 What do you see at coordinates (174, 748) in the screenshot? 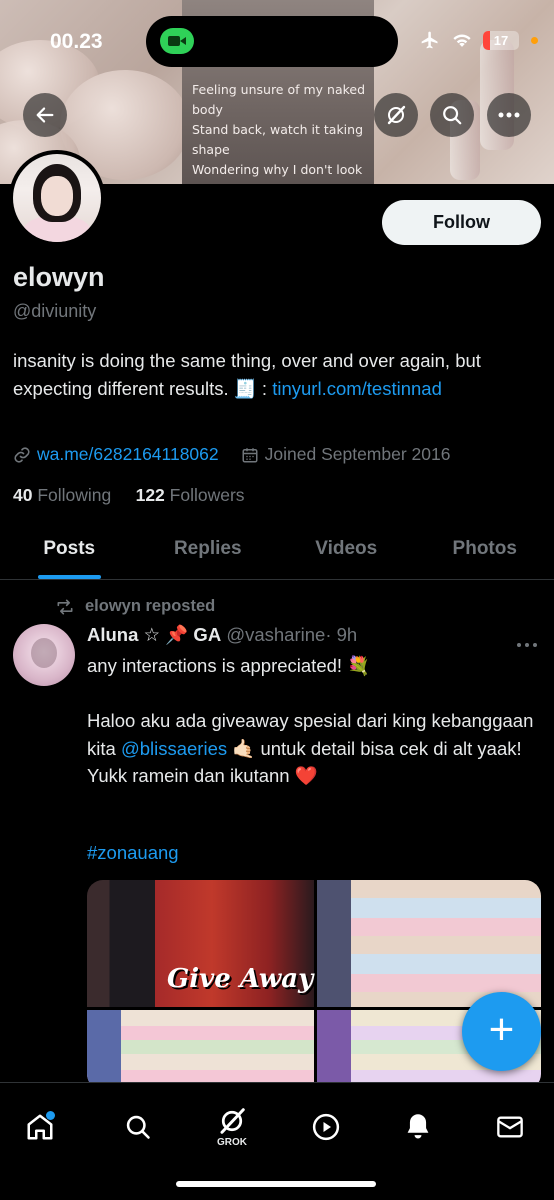
I see `post-mention: @blissaeries` at bounding box center [174, 748].